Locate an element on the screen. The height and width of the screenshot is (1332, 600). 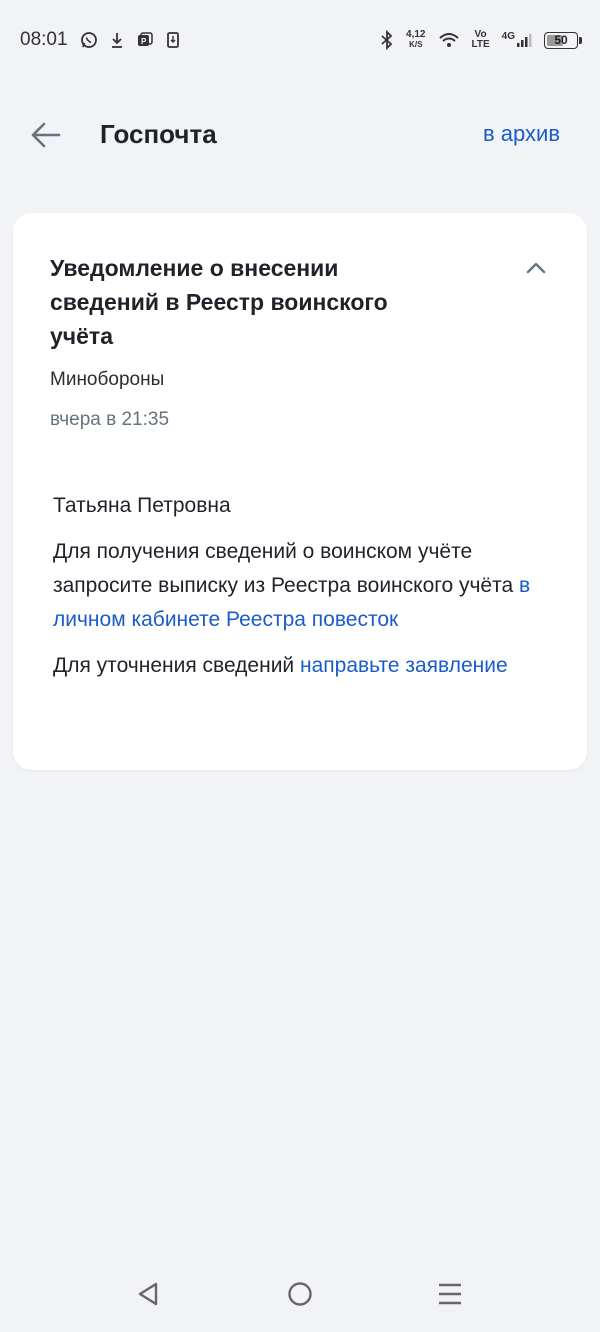
chevron-up-icon is located at coordinates (536, 268).